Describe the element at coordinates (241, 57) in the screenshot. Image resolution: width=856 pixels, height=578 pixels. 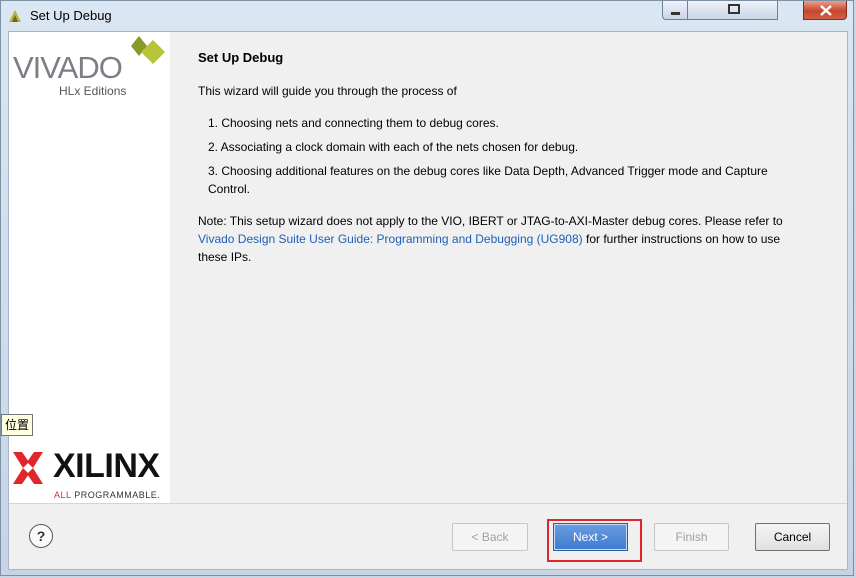
I see `page-title: Set Up Debug` at that location.